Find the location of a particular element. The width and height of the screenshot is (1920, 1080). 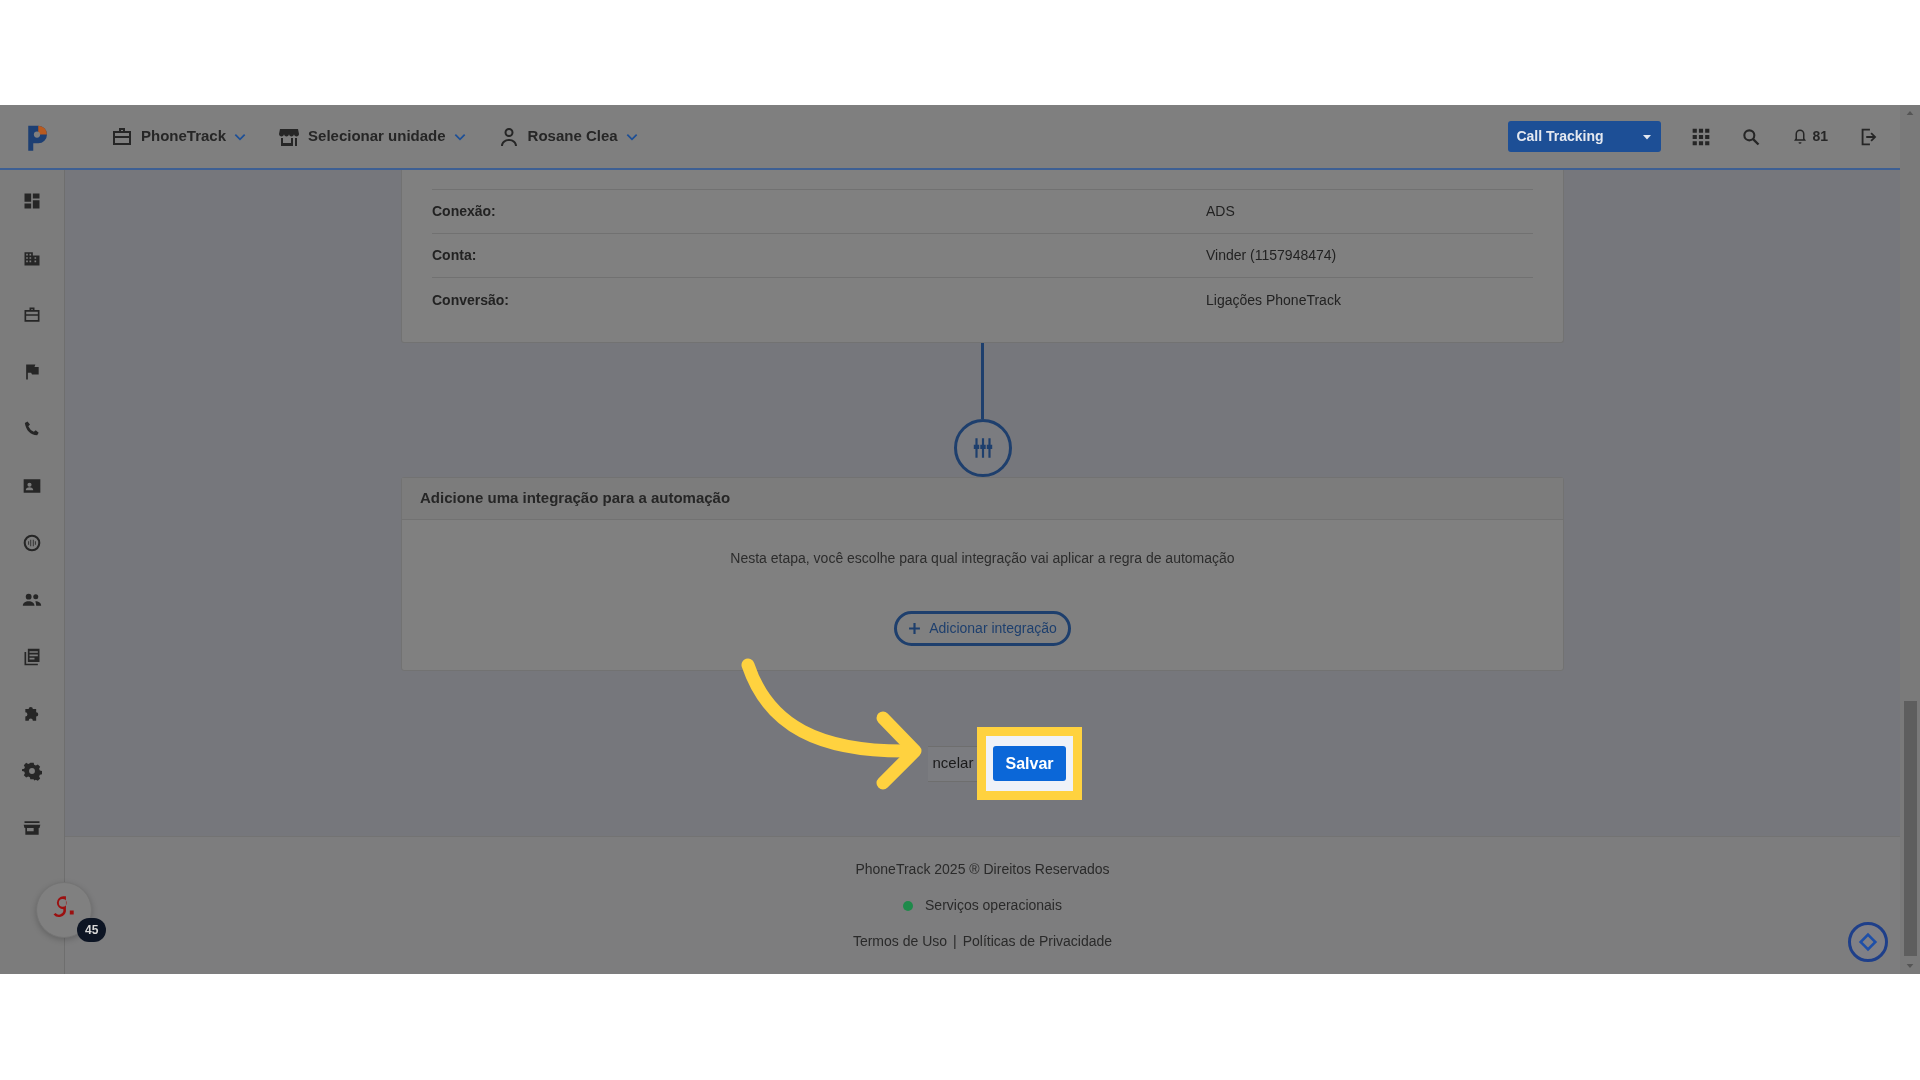

support-widget-button is located at coordinates (1868, 942).